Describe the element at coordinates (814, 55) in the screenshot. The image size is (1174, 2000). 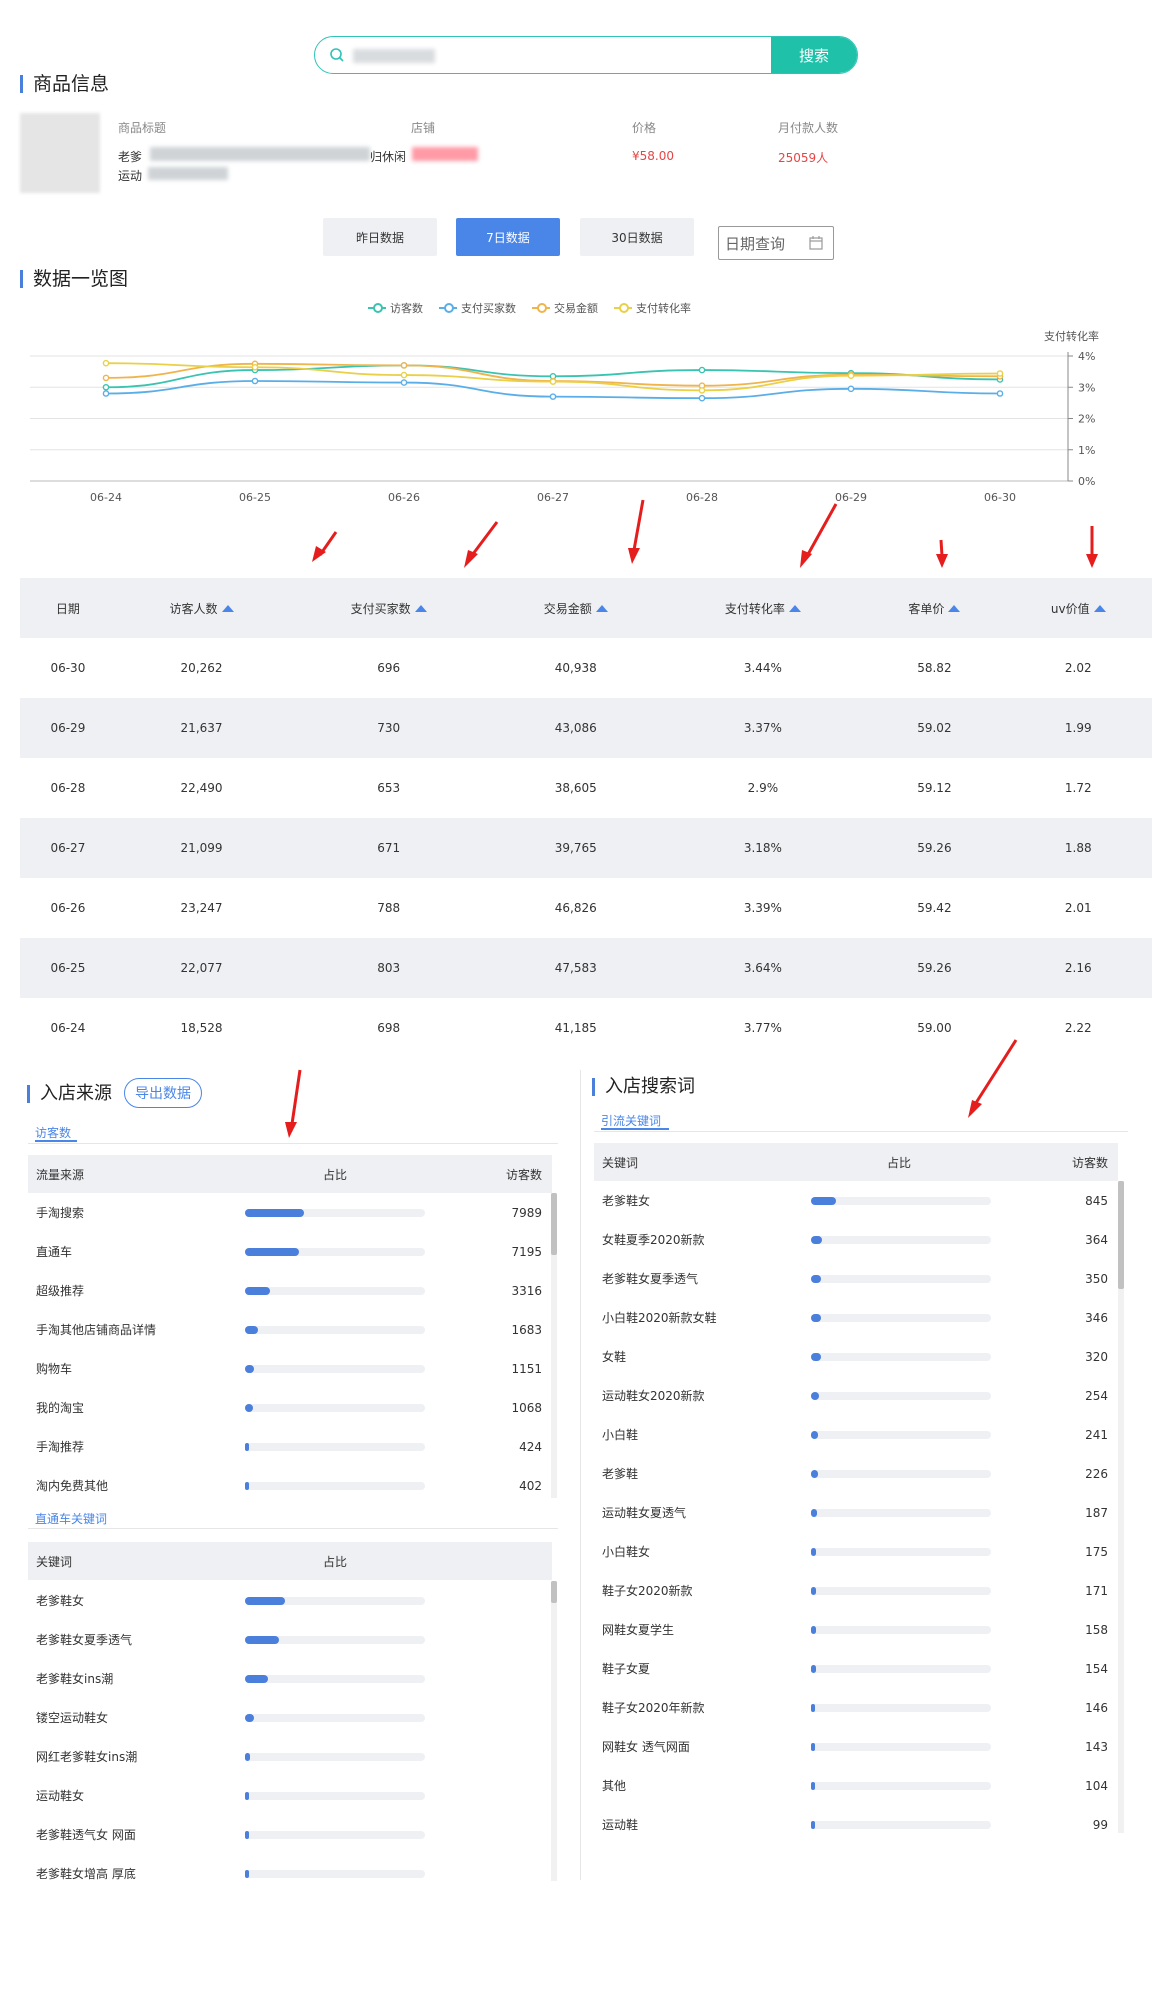
I see `search-button: 搜索` at that location.